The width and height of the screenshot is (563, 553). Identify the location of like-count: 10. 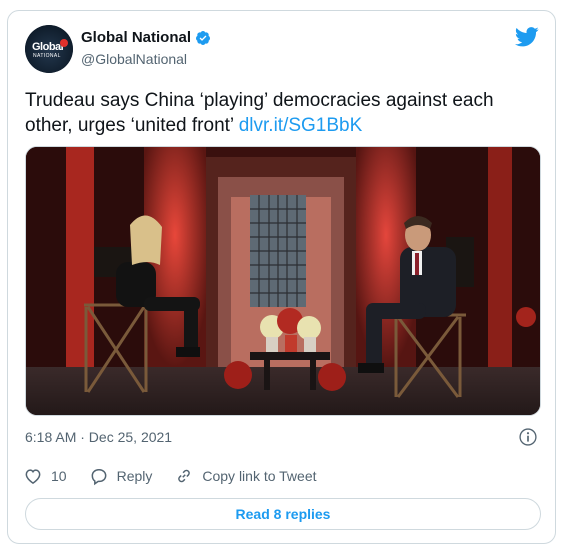
(59, 476).